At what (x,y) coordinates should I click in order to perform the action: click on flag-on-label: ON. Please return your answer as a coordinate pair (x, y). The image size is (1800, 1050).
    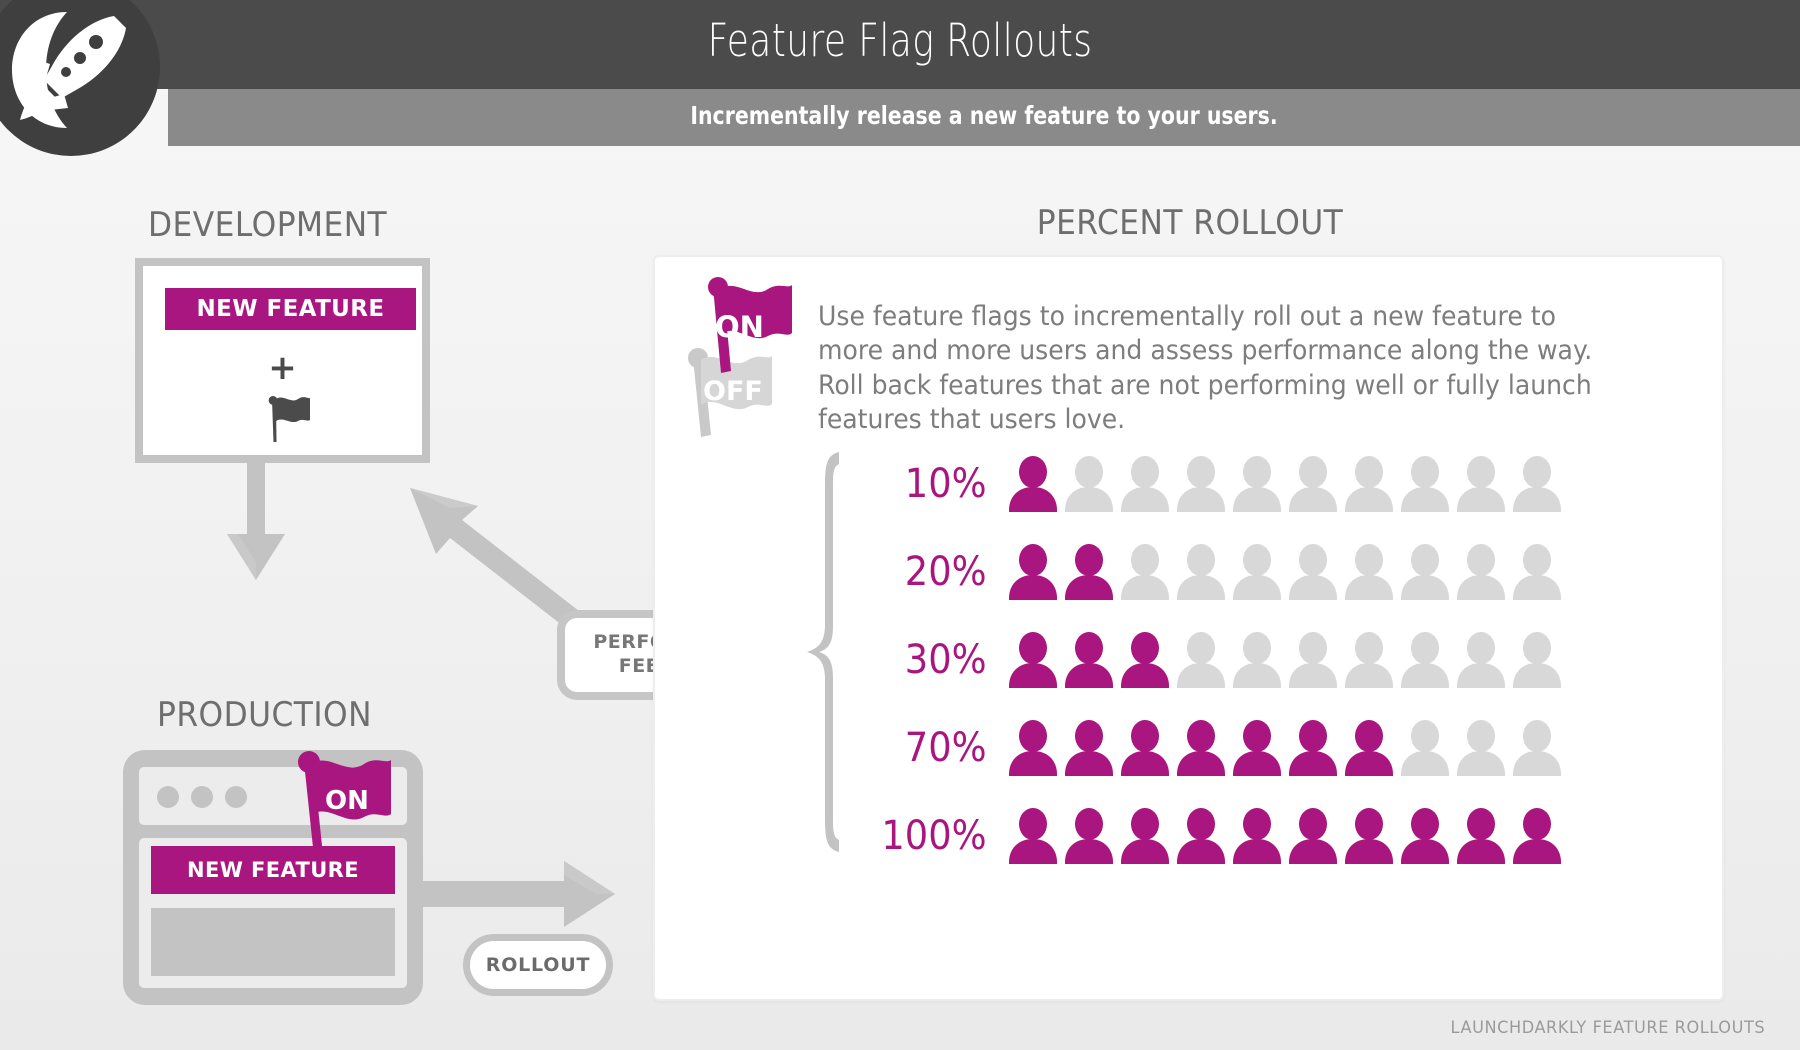
    Looking at the image, I should click on (739, 327).